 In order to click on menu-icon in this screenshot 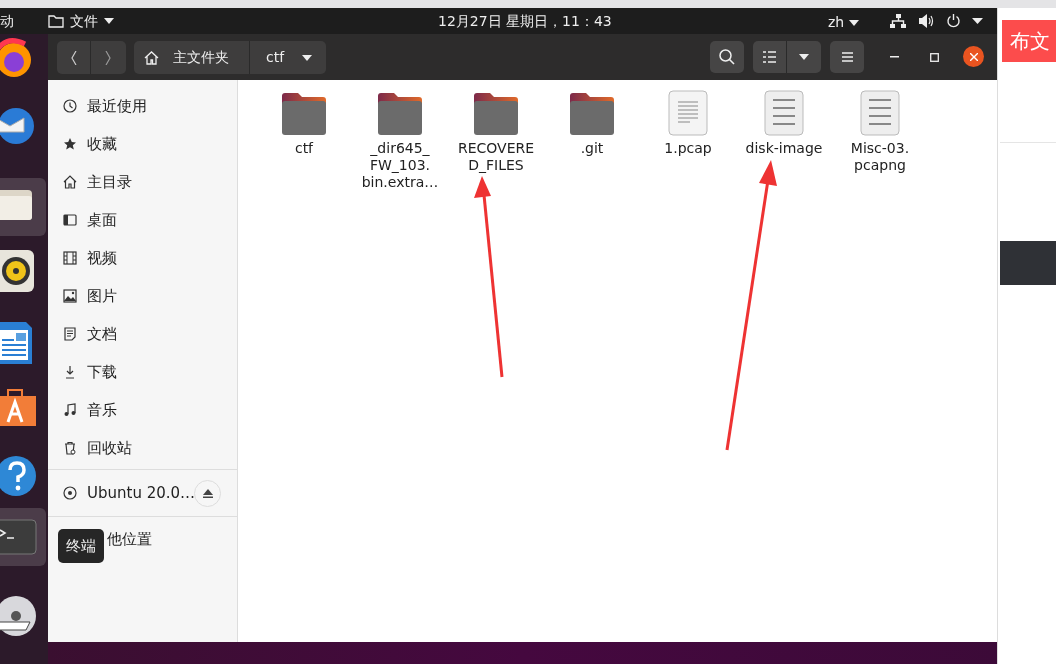, I will do `click(847, 57)`.